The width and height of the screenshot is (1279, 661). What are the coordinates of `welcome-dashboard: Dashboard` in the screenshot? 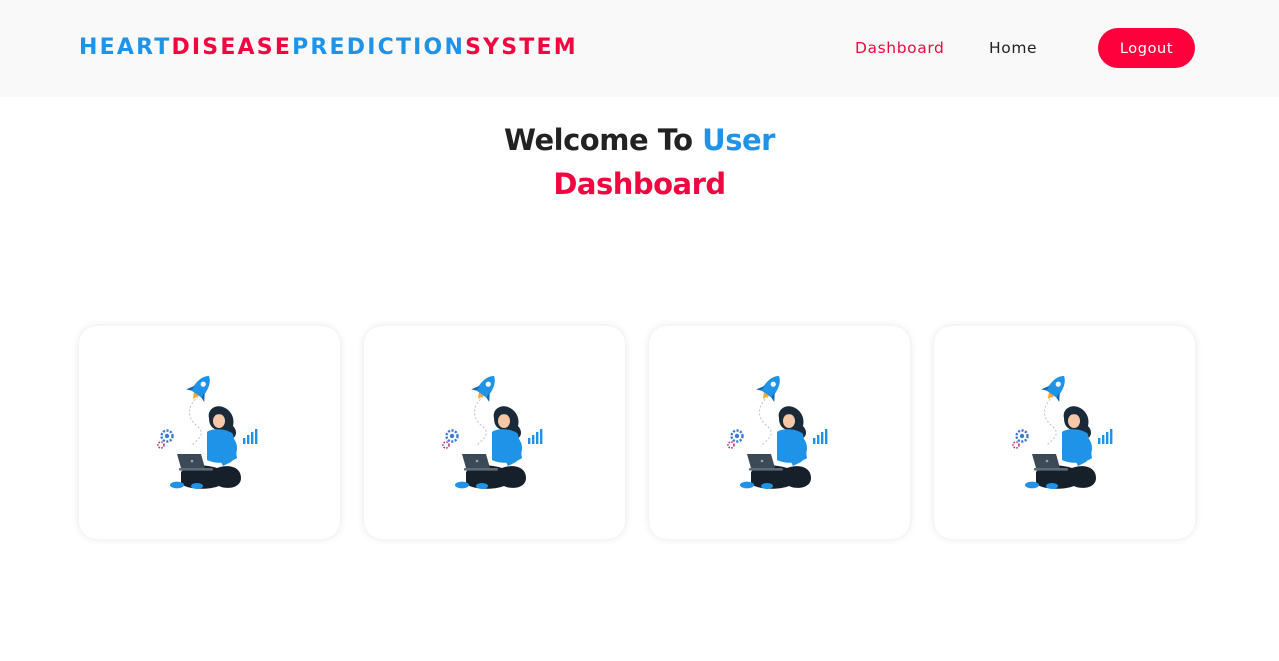 It's located at (639, 184).